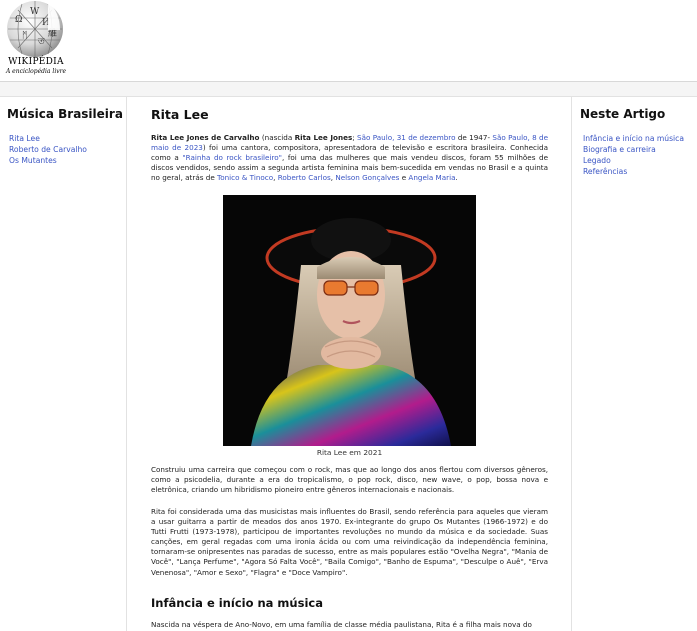  What do you see at coordinates (36, 62) in the screenshot?
I see `logo-wordmark: WIKIPÉDIA` at bounding box center [36, 62].